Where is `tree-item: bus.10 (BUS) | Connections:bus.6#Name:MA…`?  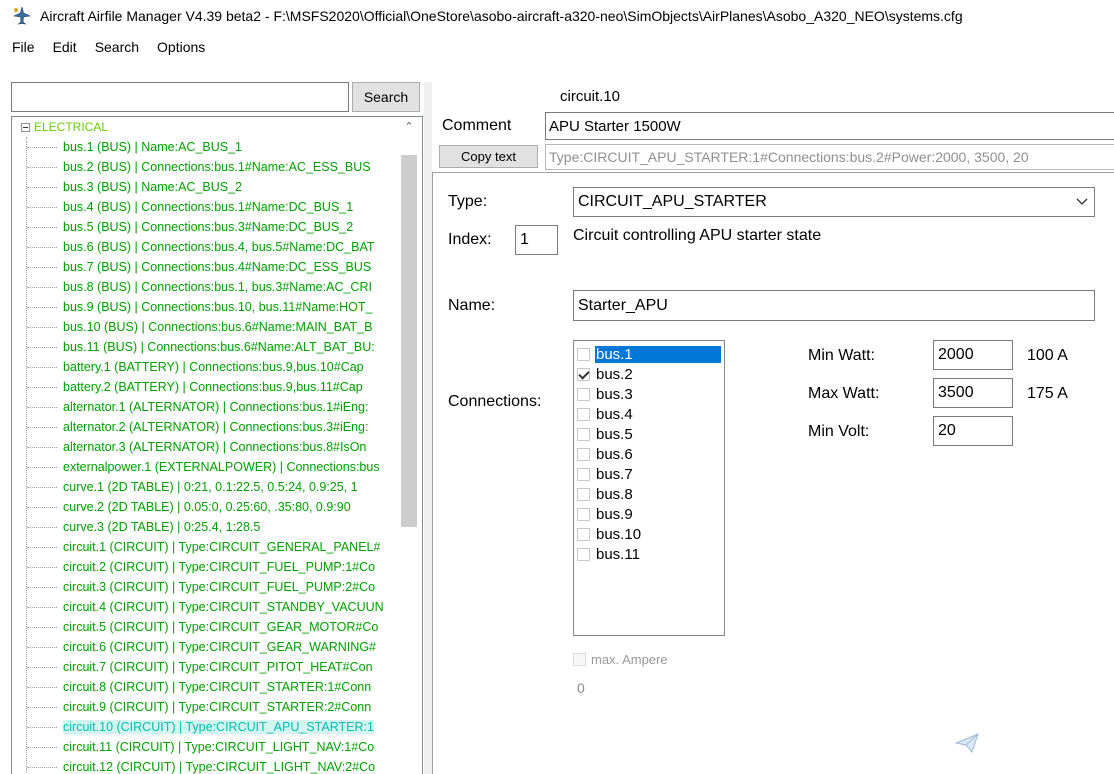 tree-item: bus.10 (BUS) | Connections:bus.6#Name:MA… is located at coordinates (204, 327).